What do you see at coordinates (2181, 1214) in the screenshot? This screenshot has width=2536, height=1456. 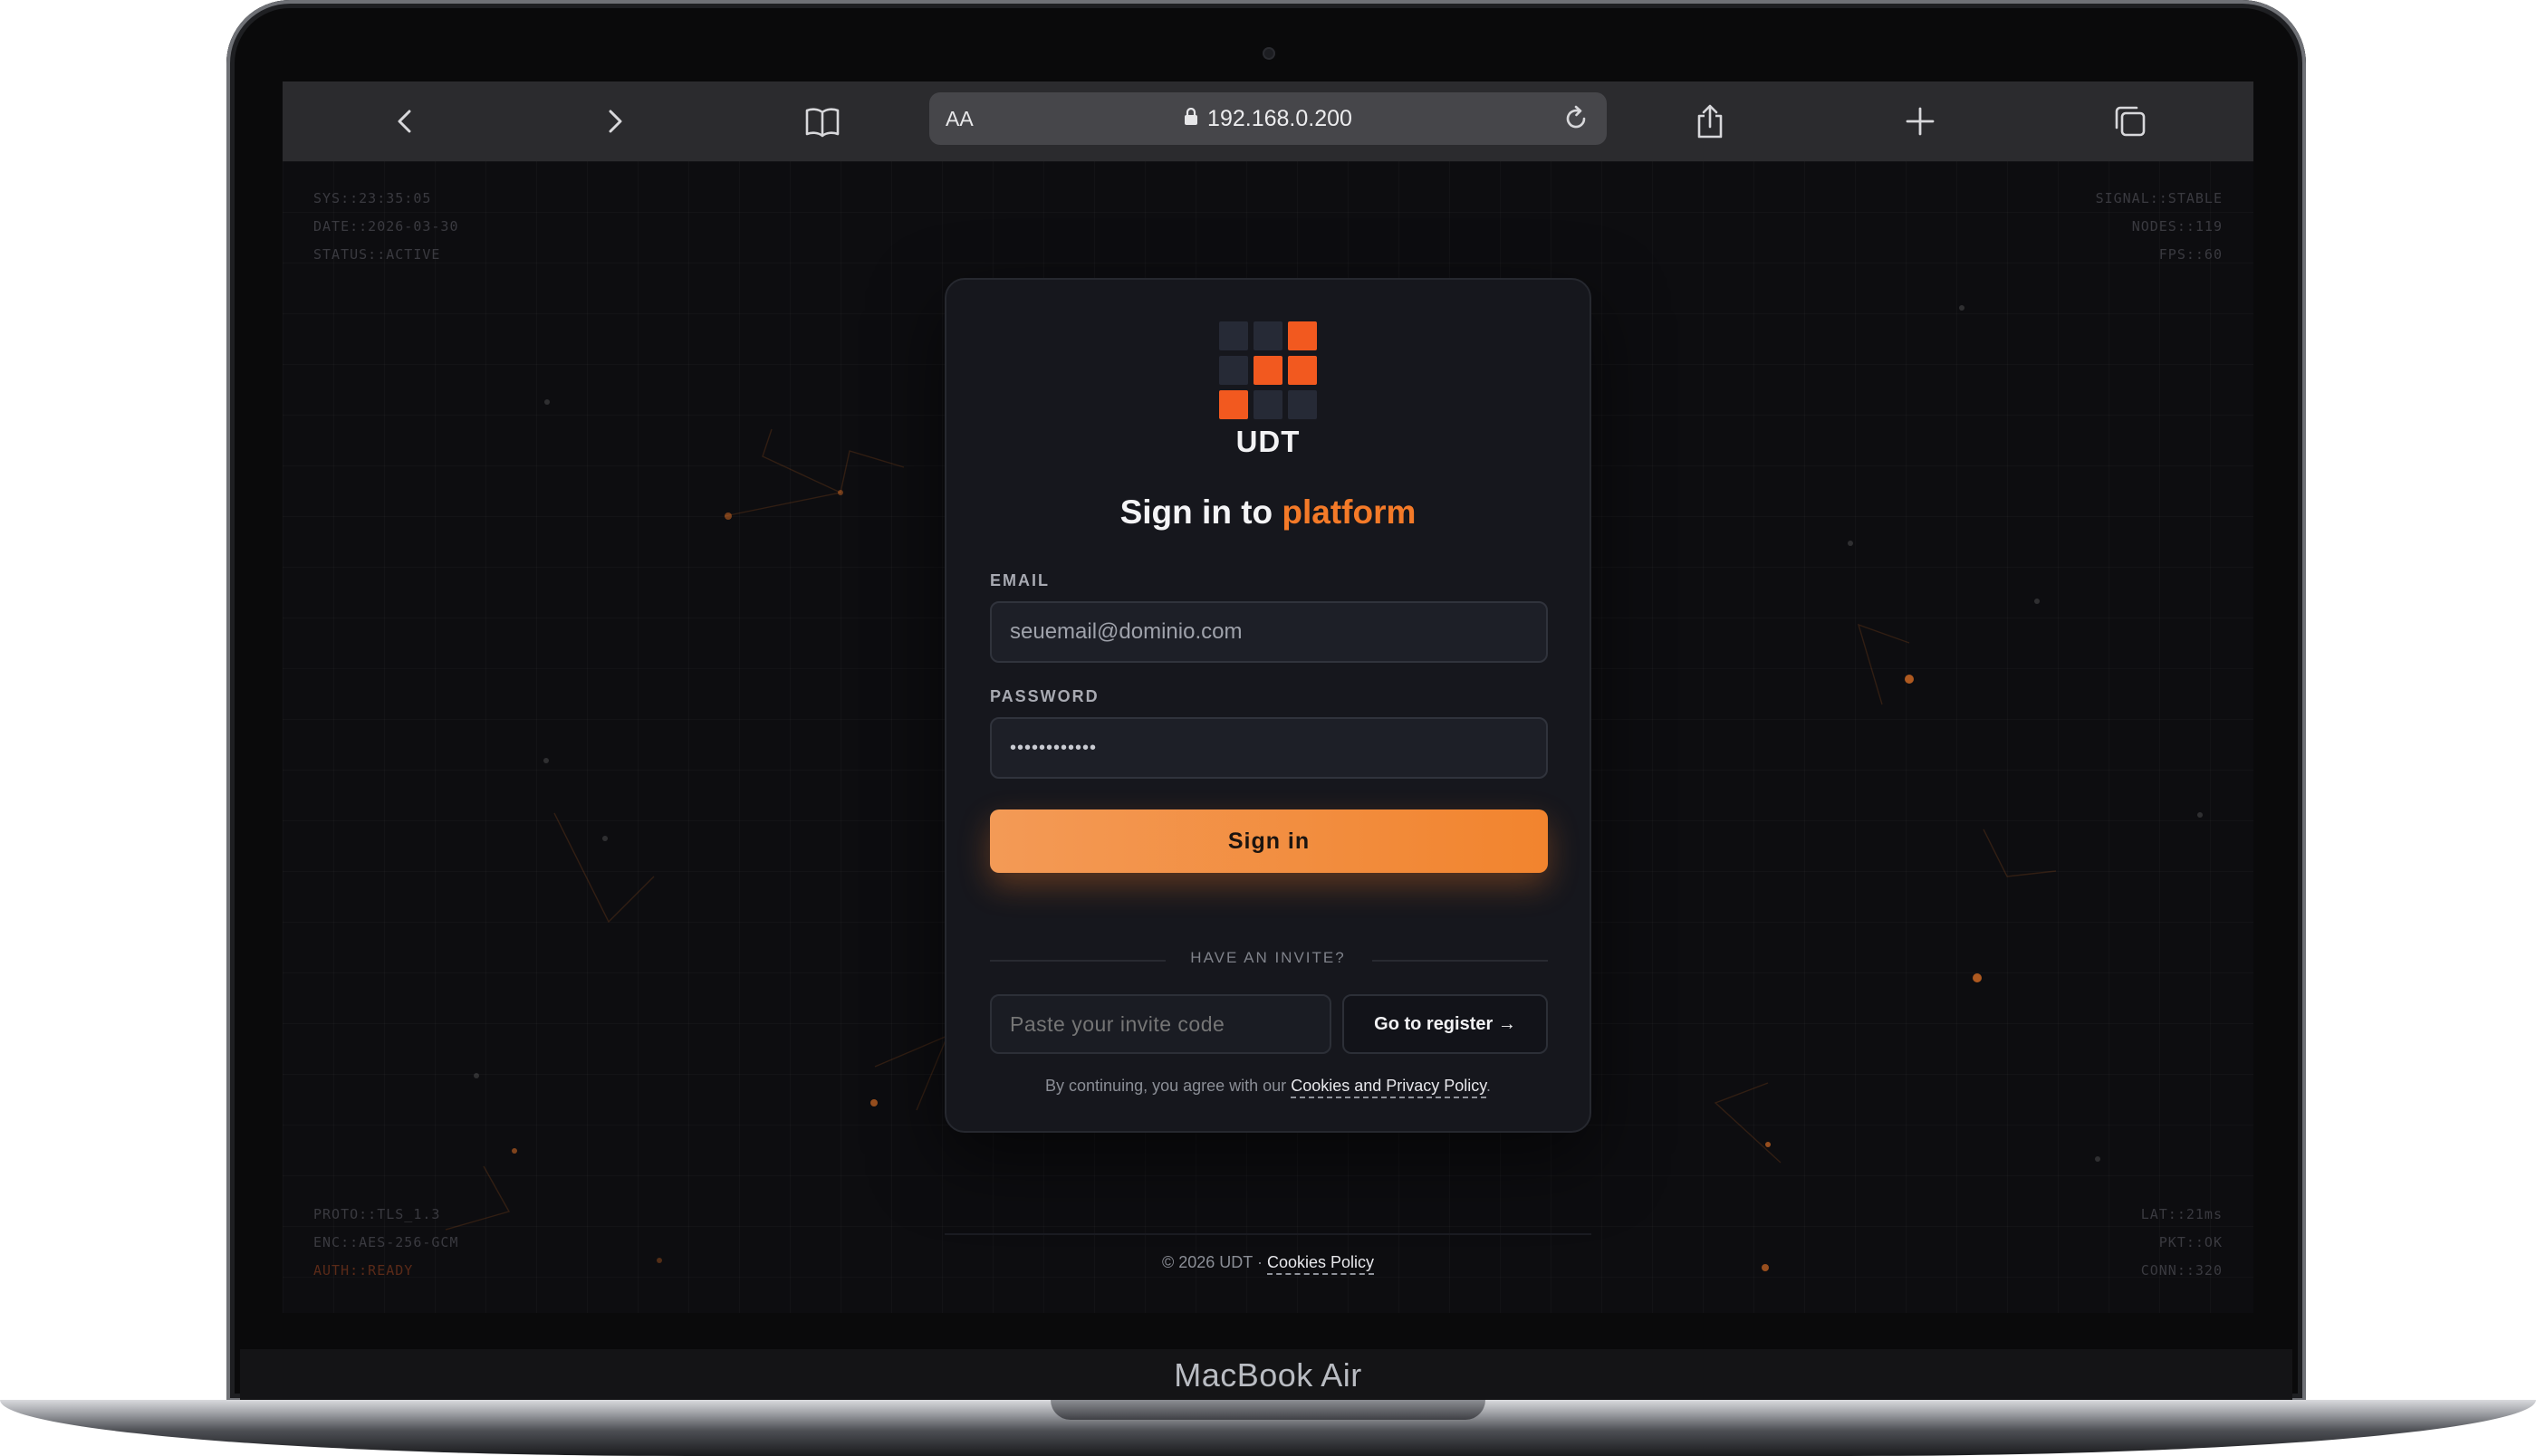 I see `hud-line: LAT::21ms` at bounding box center [2181, 1214].